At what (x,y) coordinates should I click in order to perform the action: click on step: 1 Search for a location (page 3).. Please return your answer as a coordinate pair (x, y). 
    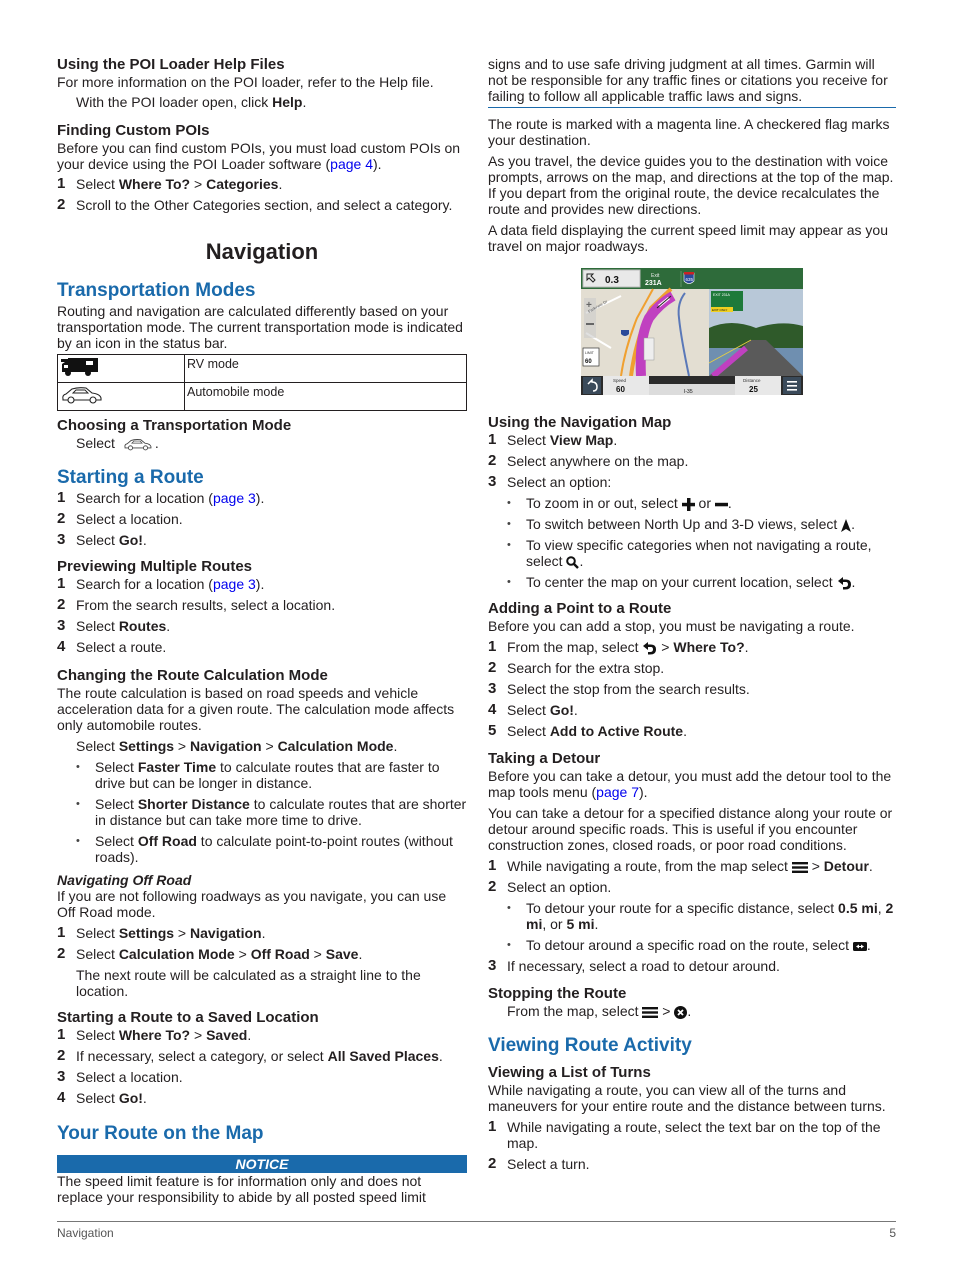
    Looking at the image, I should click on (262, 498).